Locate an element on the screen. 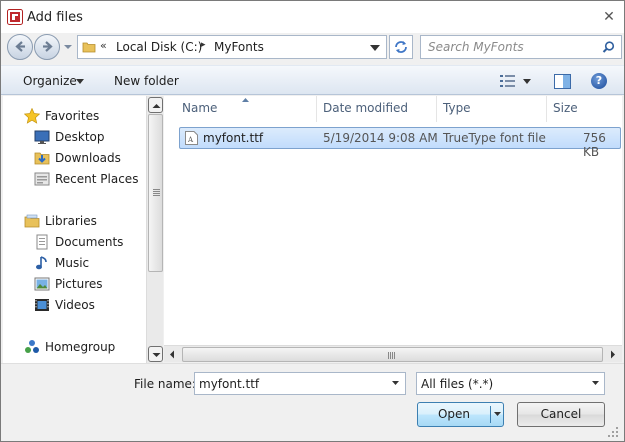 The image size is (625, 442). back-button is located at coordinates (20, 47).